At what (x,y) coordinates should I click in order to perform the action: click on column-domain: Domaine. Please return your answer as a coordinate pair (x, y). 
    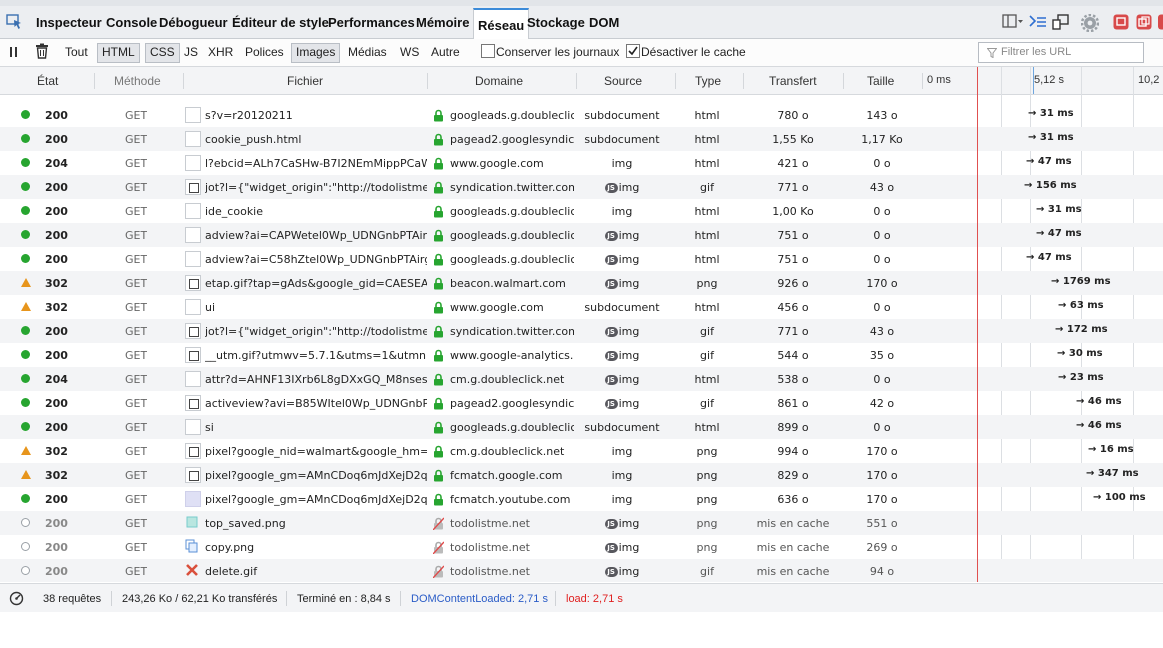
    Looking at the image, I should click on (499, 81).